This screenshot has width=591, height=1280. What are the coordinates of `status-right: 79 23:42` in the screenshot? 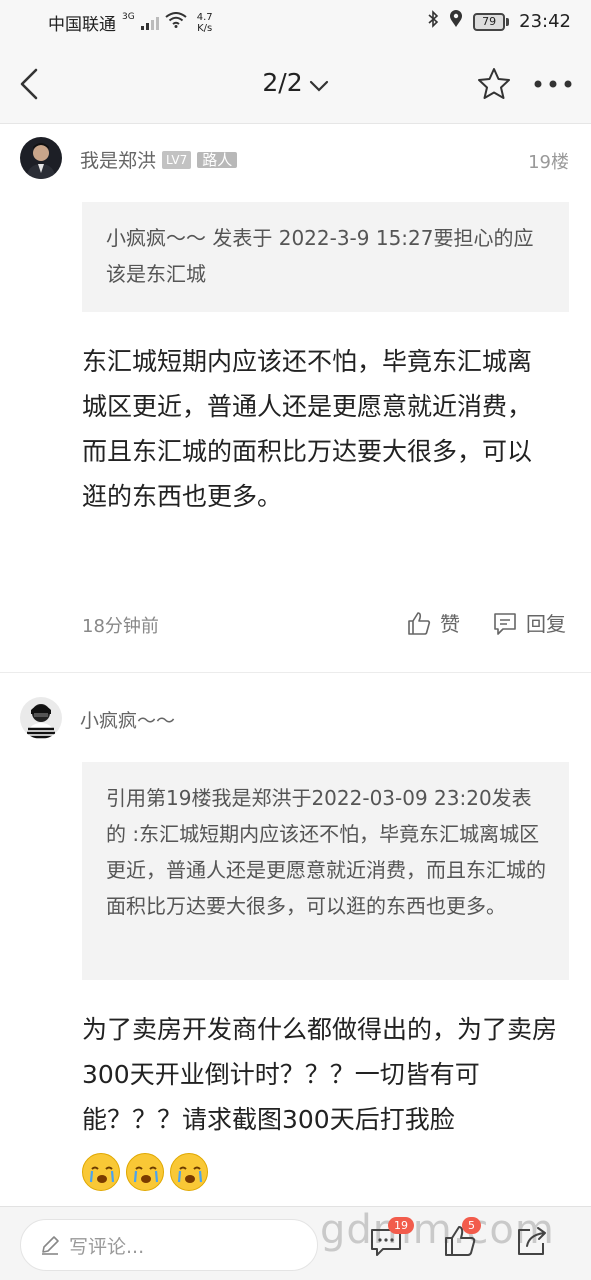 It's located at (499, 21).